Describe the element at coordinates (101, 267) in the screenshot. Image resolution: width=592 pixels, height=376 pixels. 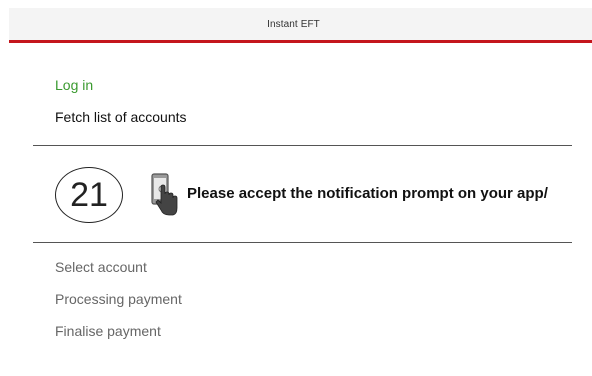
I see `step-select-account: Select account` at that location.